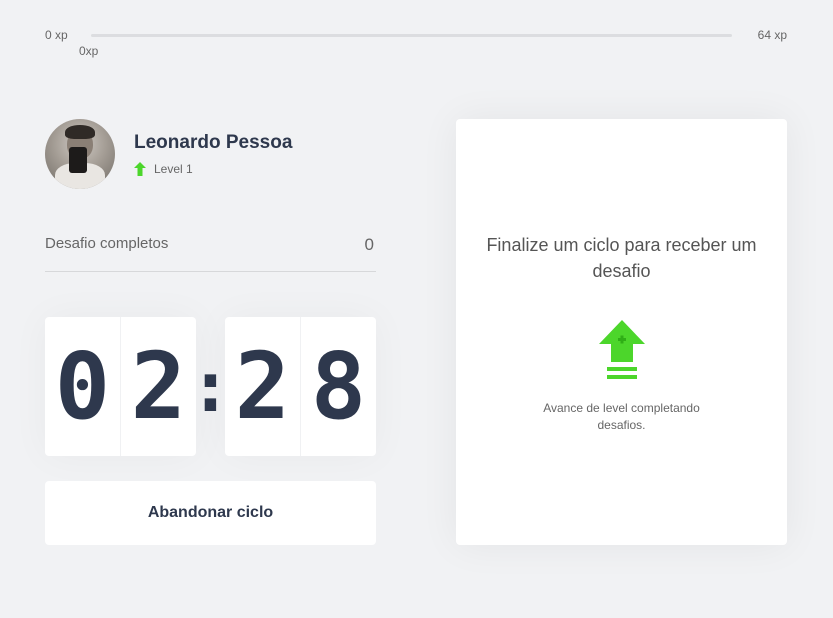 This screenshot has height=618, width=833. I want to click on countdown: 0 2 : 2 8, so click(210, 386).